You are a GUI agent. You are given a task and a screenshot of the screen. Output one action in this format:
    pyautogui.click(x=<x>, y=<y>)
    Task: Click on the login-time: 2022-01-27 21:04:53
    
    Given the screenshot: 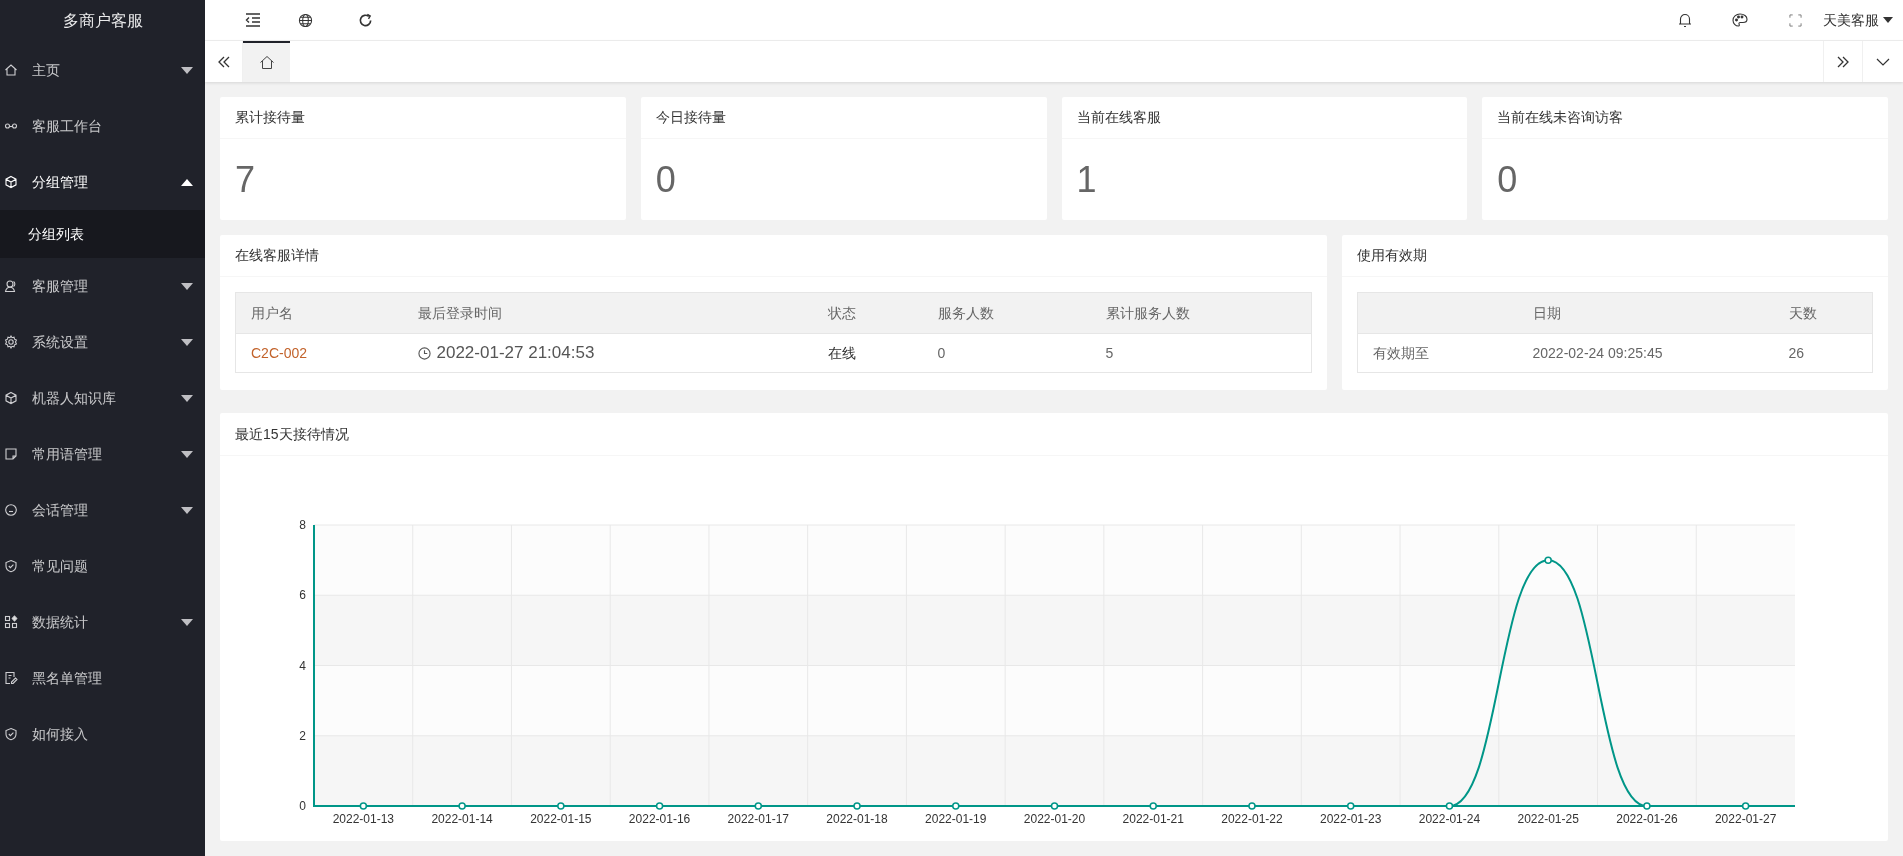 What is the action you would take?
    pyautogui.click(x=515, y=353)
    